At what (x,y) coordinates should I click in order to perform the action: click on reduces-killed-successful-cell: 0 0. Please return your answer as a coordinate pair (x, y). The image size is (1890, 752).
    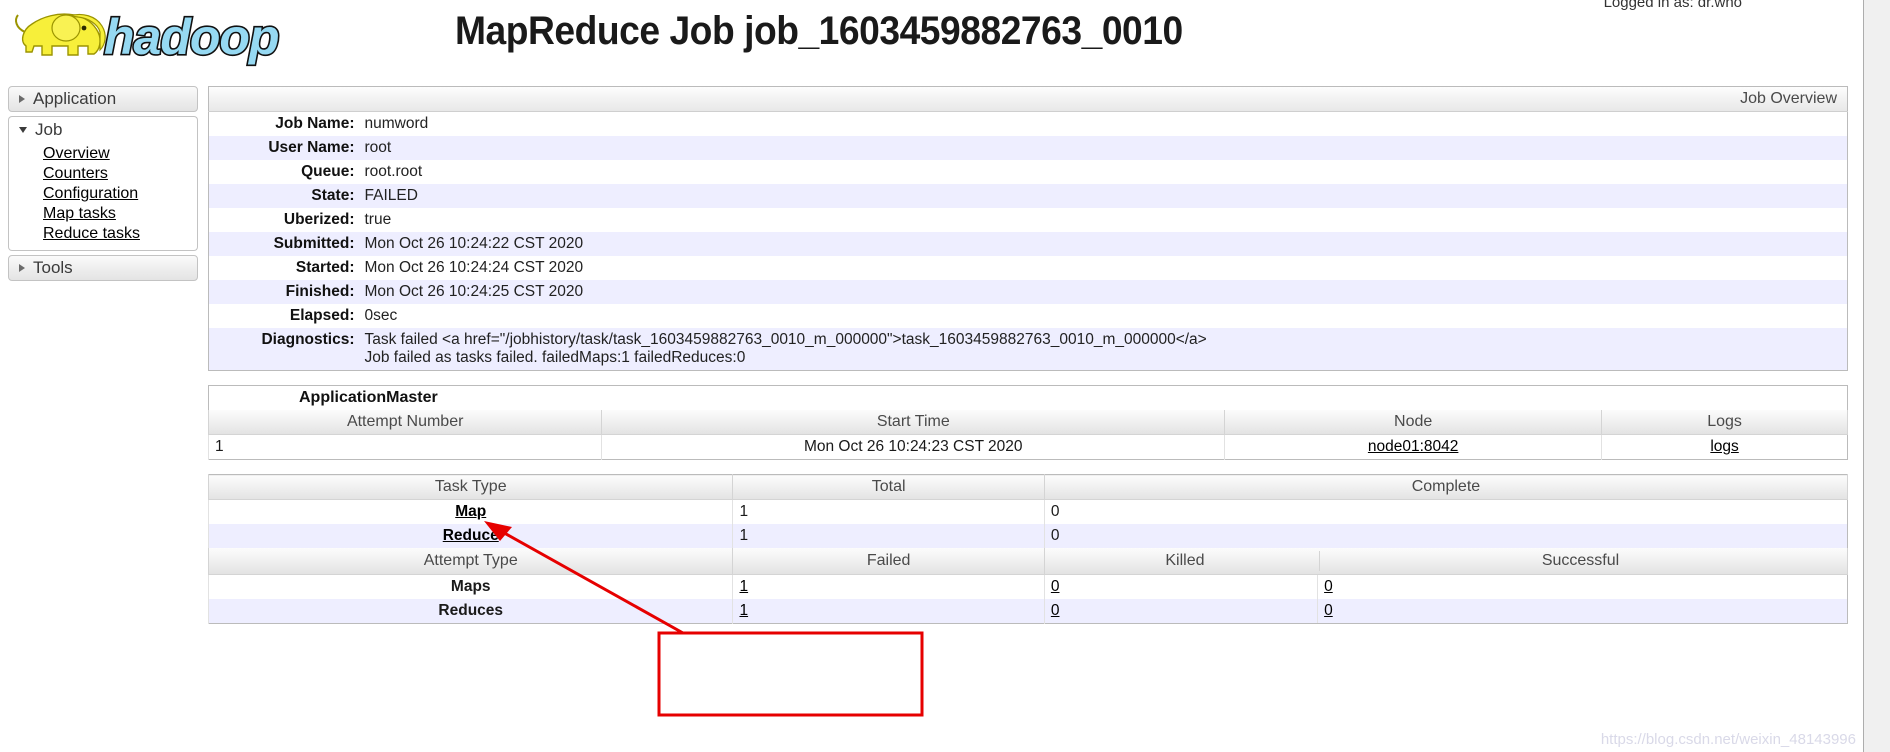
    Looking at the image, I should click on (1445, 611).